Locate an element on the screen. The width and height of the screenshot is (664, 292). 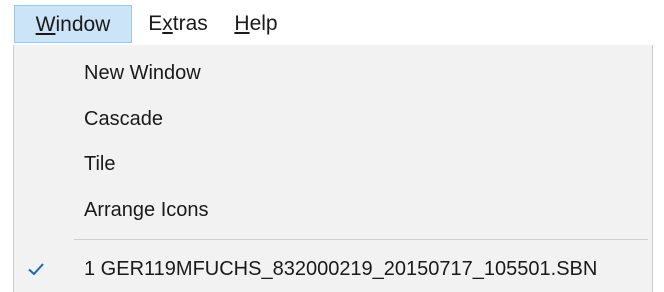
menu-window: Window is located at coordinates (73, 24).